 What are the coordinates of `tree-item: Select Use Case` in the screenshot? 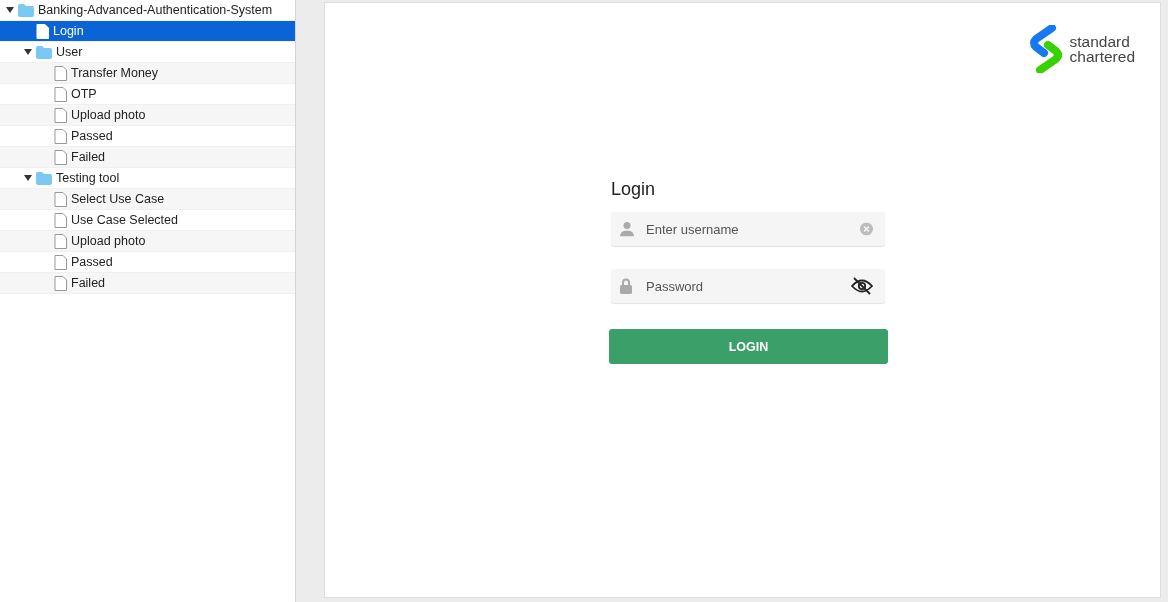 It's located at (147, 199).